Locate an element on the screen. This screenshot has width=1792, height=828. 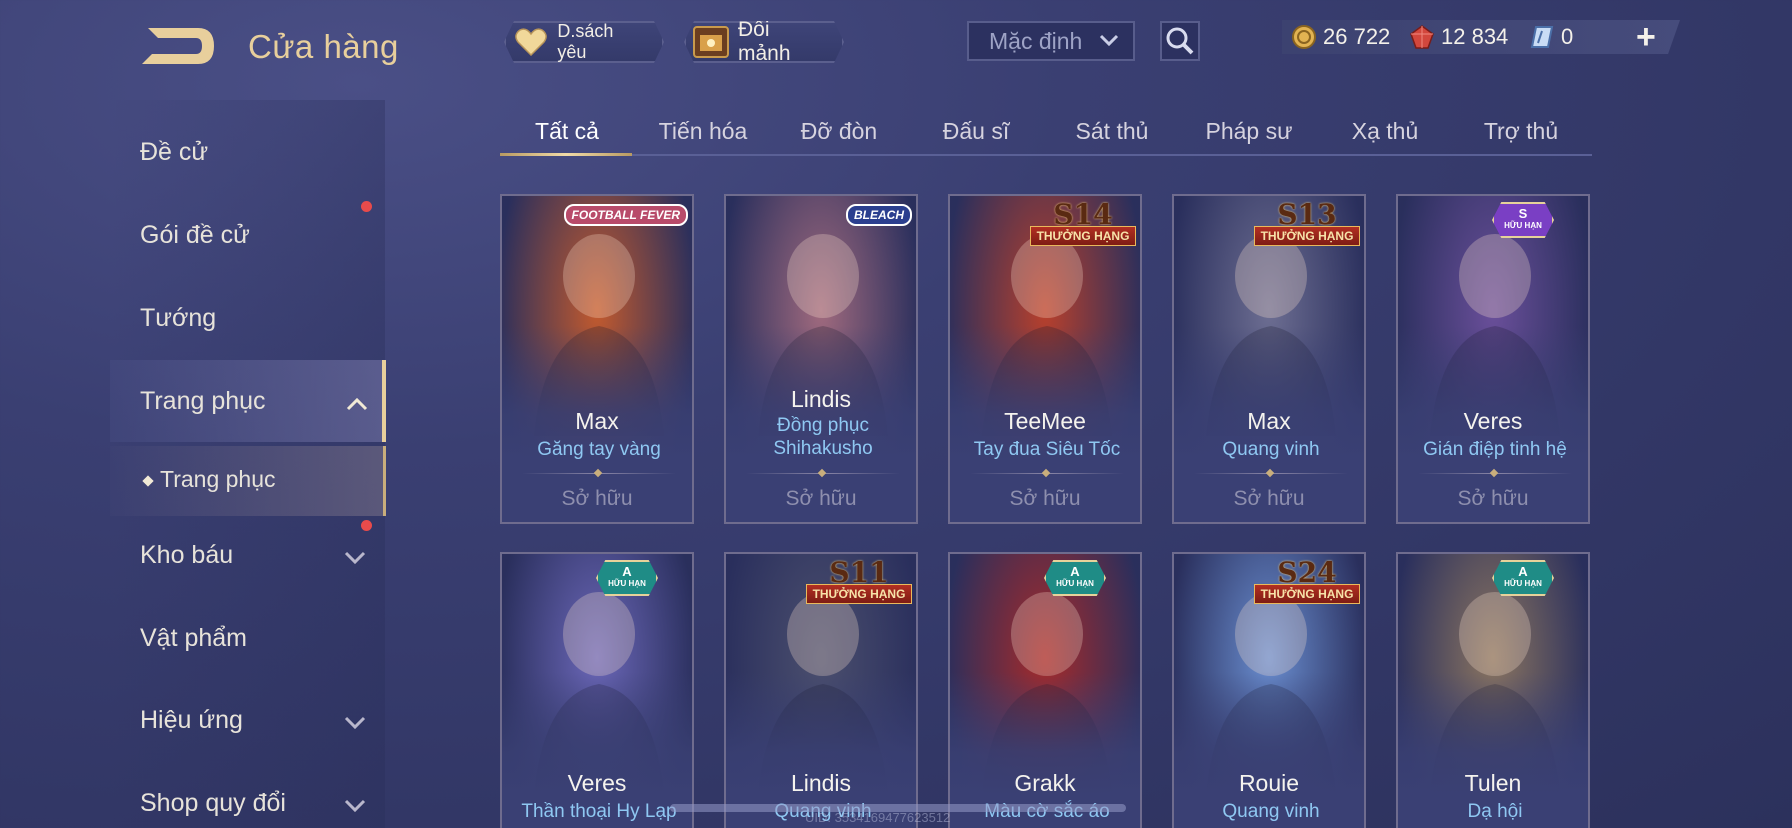
shard-exchange-button: Đổi mảnh is located at coordinates (764, 42).